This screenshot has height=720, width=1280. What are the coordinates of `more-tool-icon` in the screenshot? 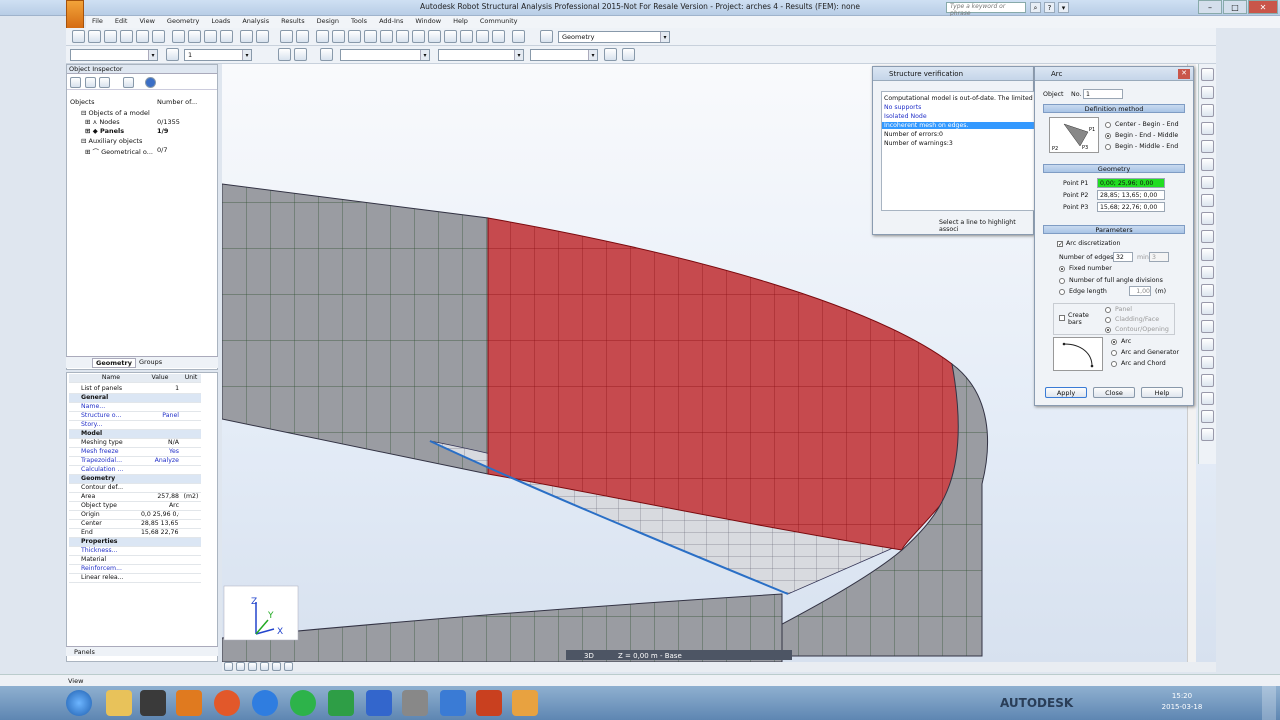 It's located at (1207, 434).